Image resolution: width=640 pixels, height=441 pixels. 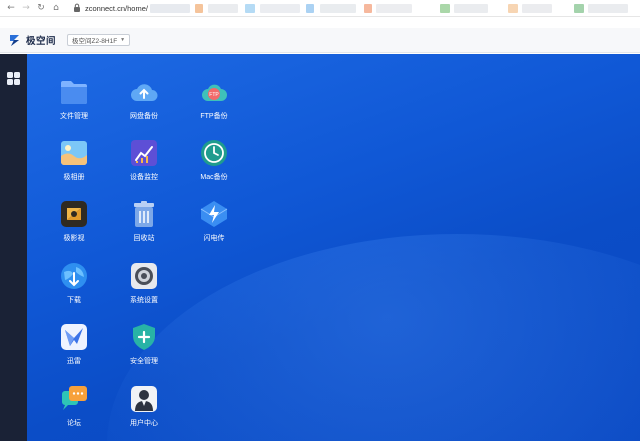 What do you see at coordinates (144, 92) in the screenshot?
I see `cloud-upload-icon` at bounding box center [144, 92].